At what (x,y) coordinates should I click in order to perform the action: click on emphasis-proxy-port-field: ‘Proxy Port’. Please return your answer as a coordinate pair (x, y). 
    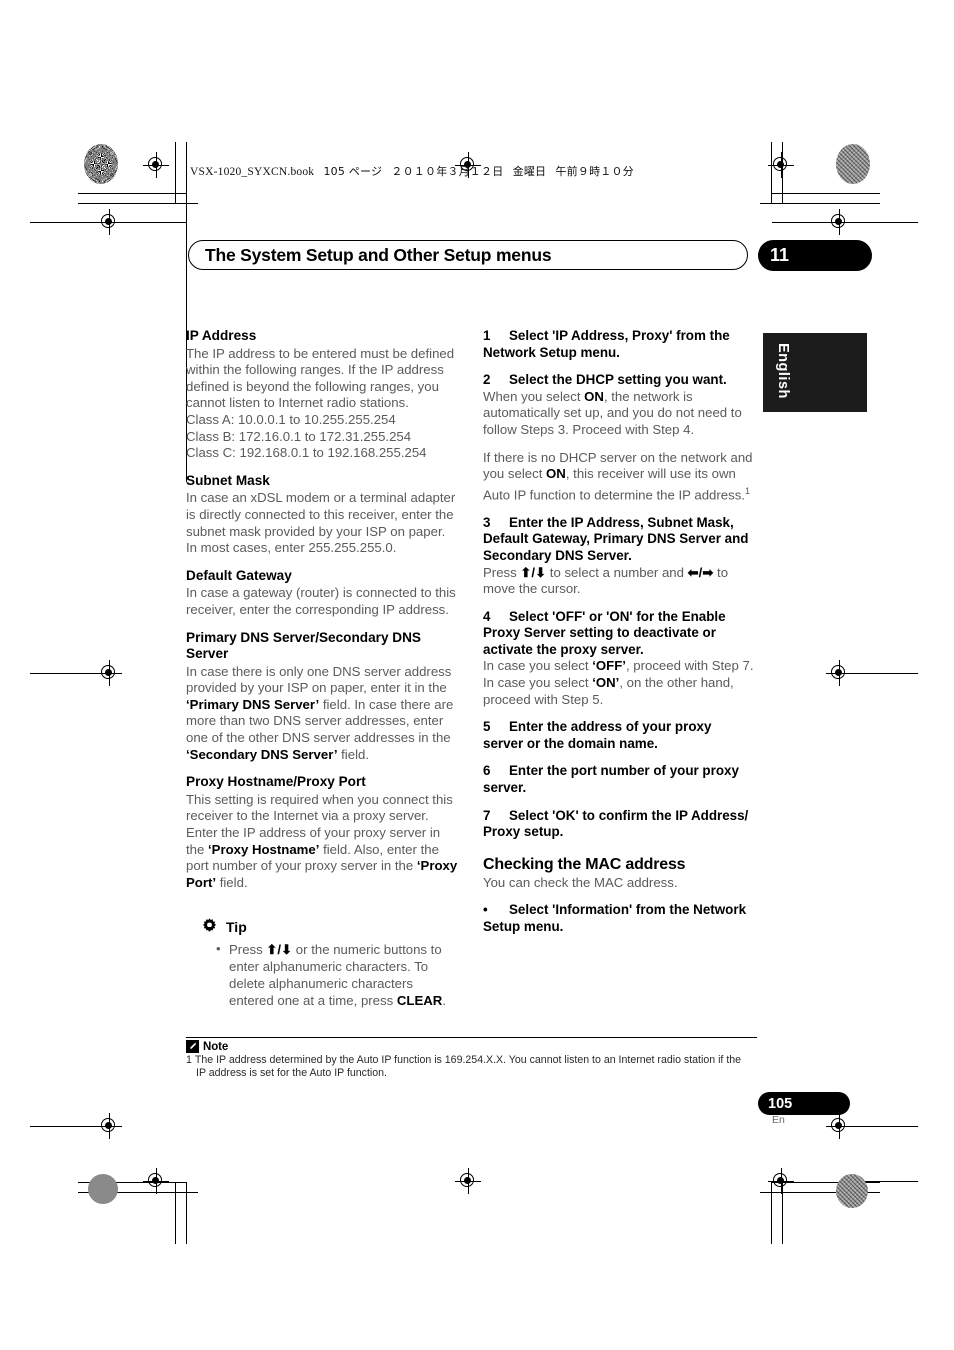
    Looking at the image, I should click on (322, 874).